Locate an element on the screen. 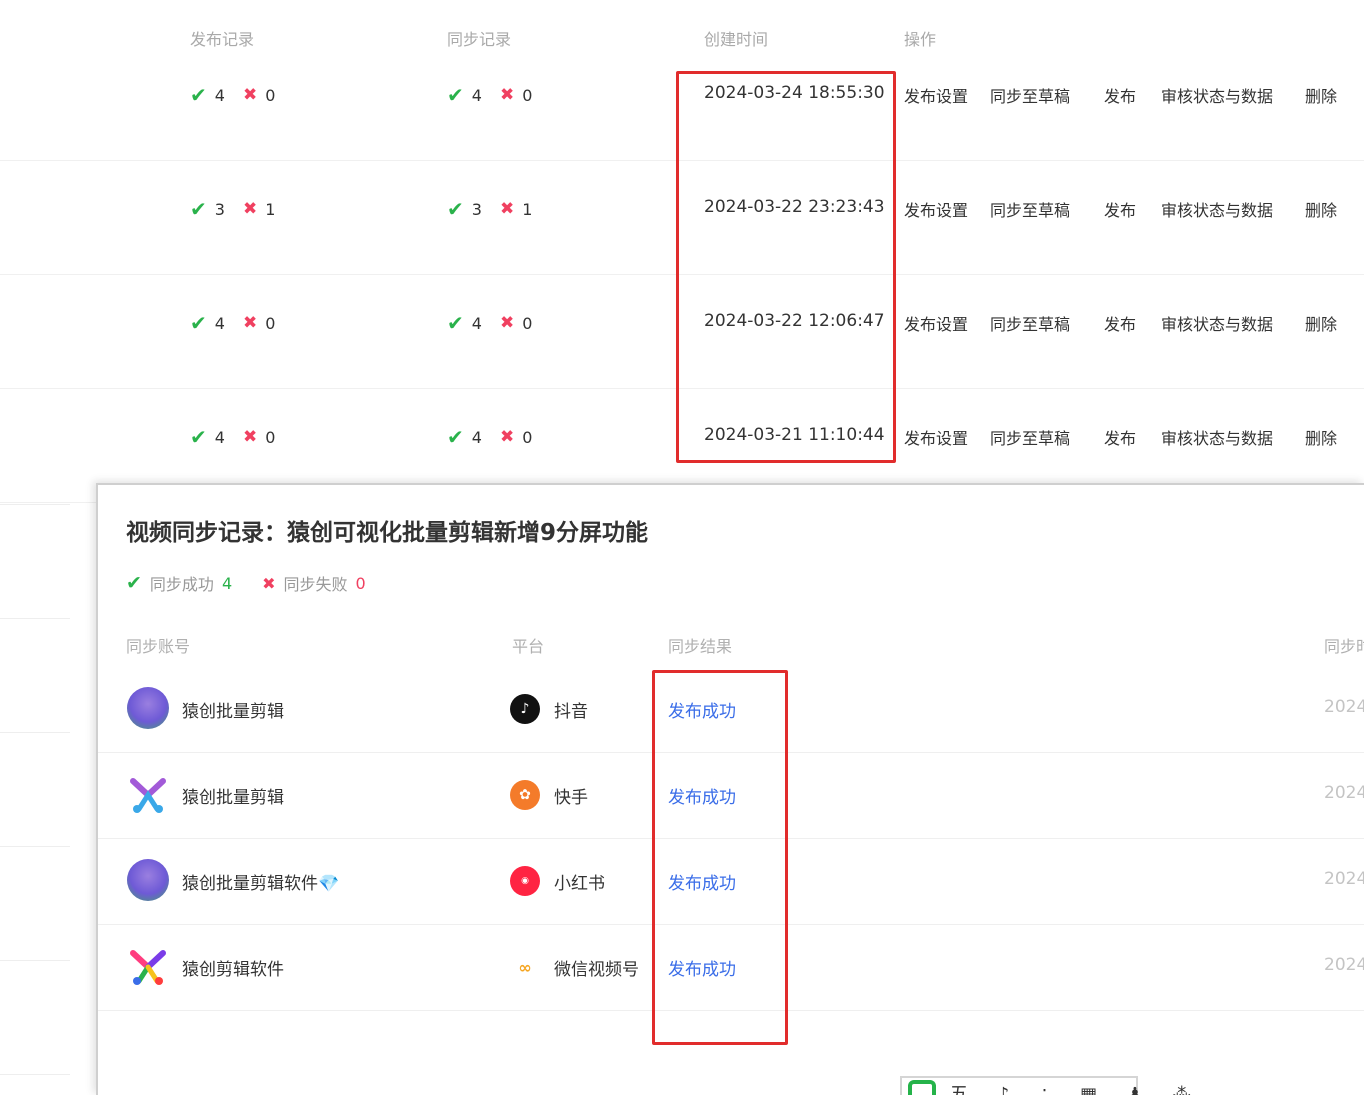 This screenshot has width=1364, height=1095. platform-name: 小红书 is located at coordinates (579, 884).